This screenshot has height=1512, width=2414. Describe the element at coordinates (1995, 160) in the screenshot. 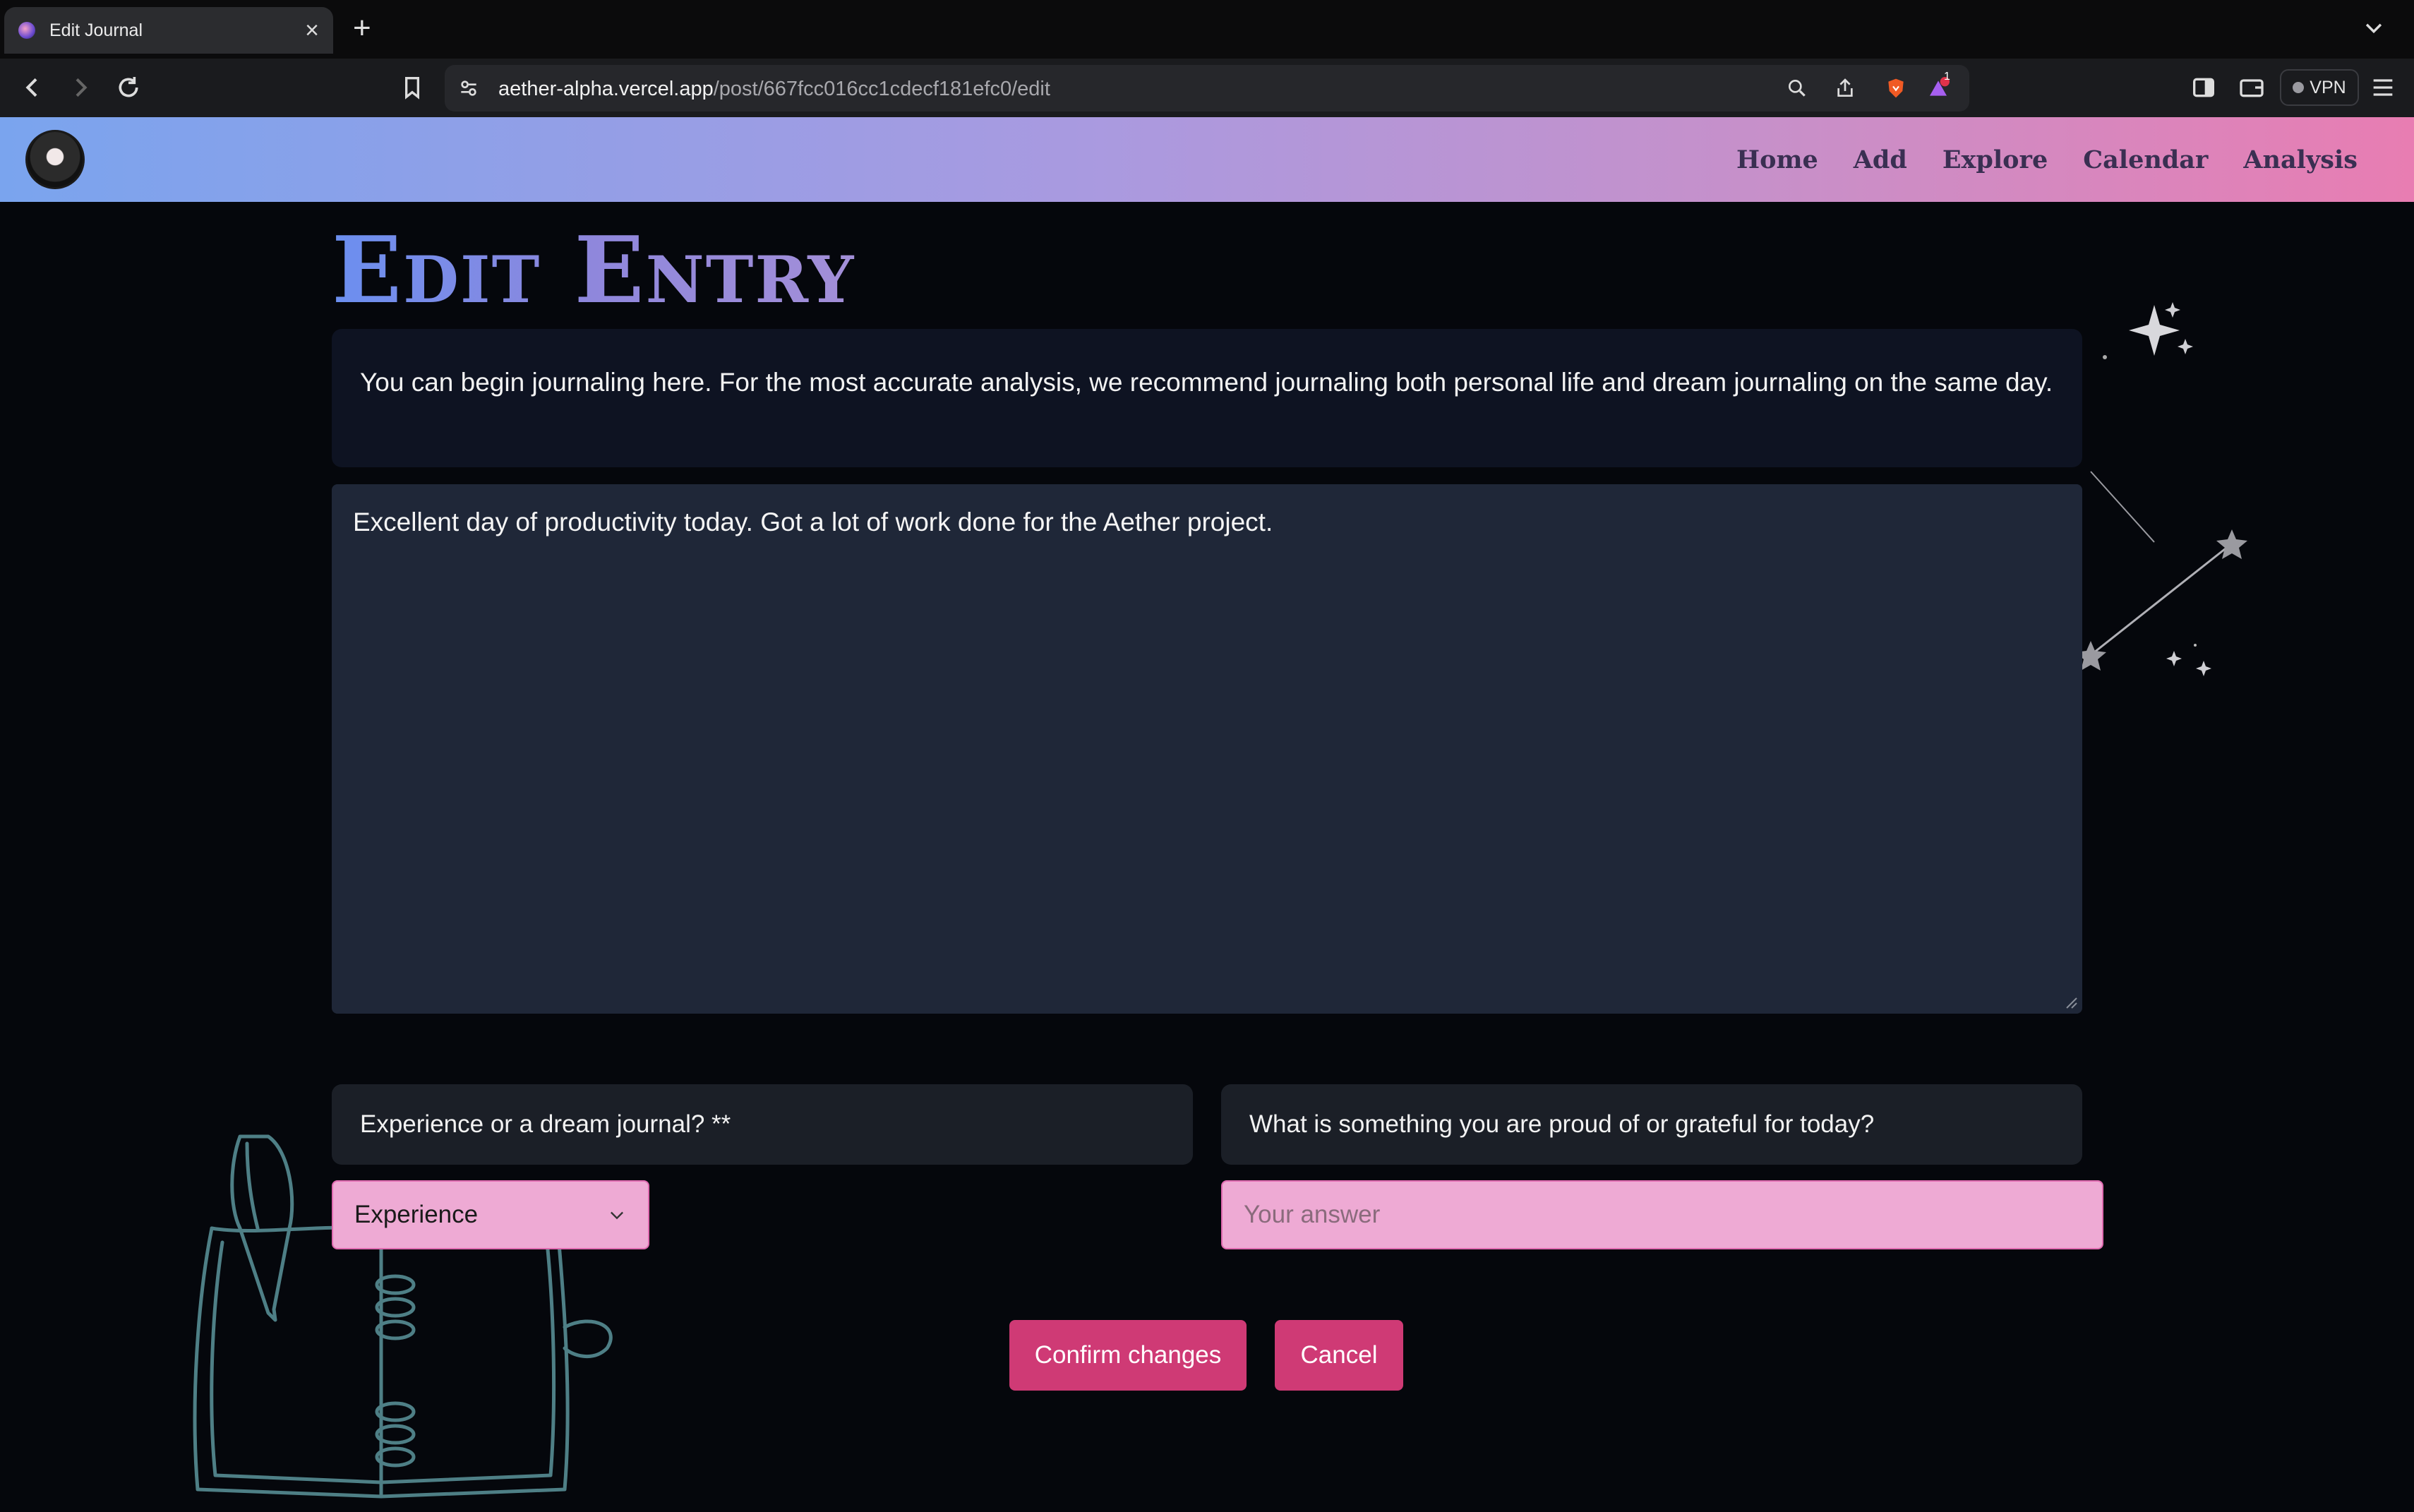

I see `nav-explore: Explore` at that location.